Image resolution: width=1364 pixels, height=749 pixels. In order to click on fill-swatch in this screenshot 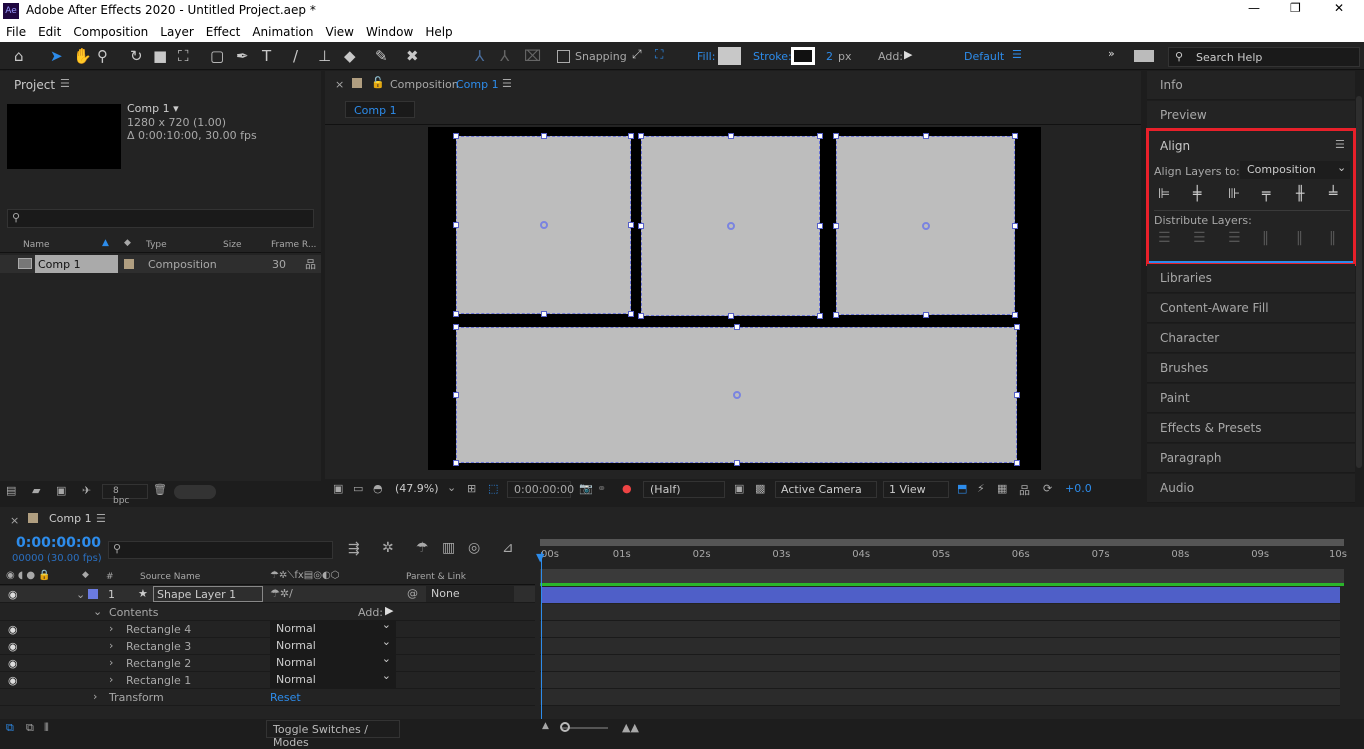, I will do `click(729, 56)`.